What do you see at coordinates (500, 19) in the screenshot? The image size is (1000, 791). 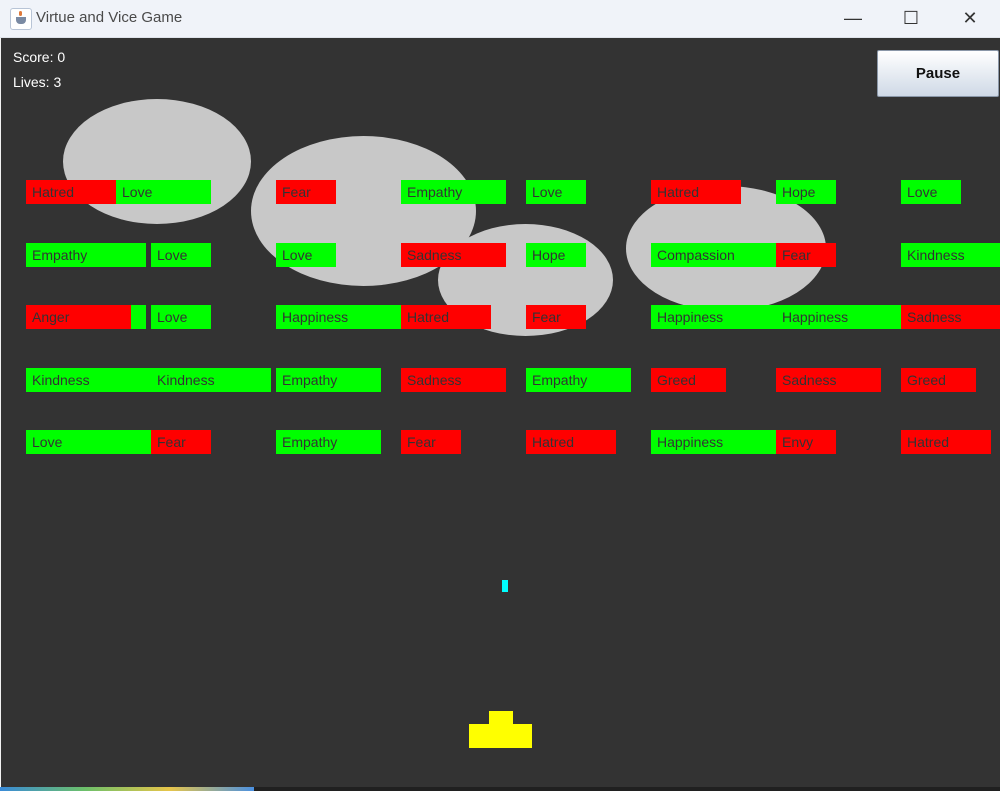 I see `title-bar: Virtue and Vice Game — ☐ ✕` at bounding box center [500, 19].